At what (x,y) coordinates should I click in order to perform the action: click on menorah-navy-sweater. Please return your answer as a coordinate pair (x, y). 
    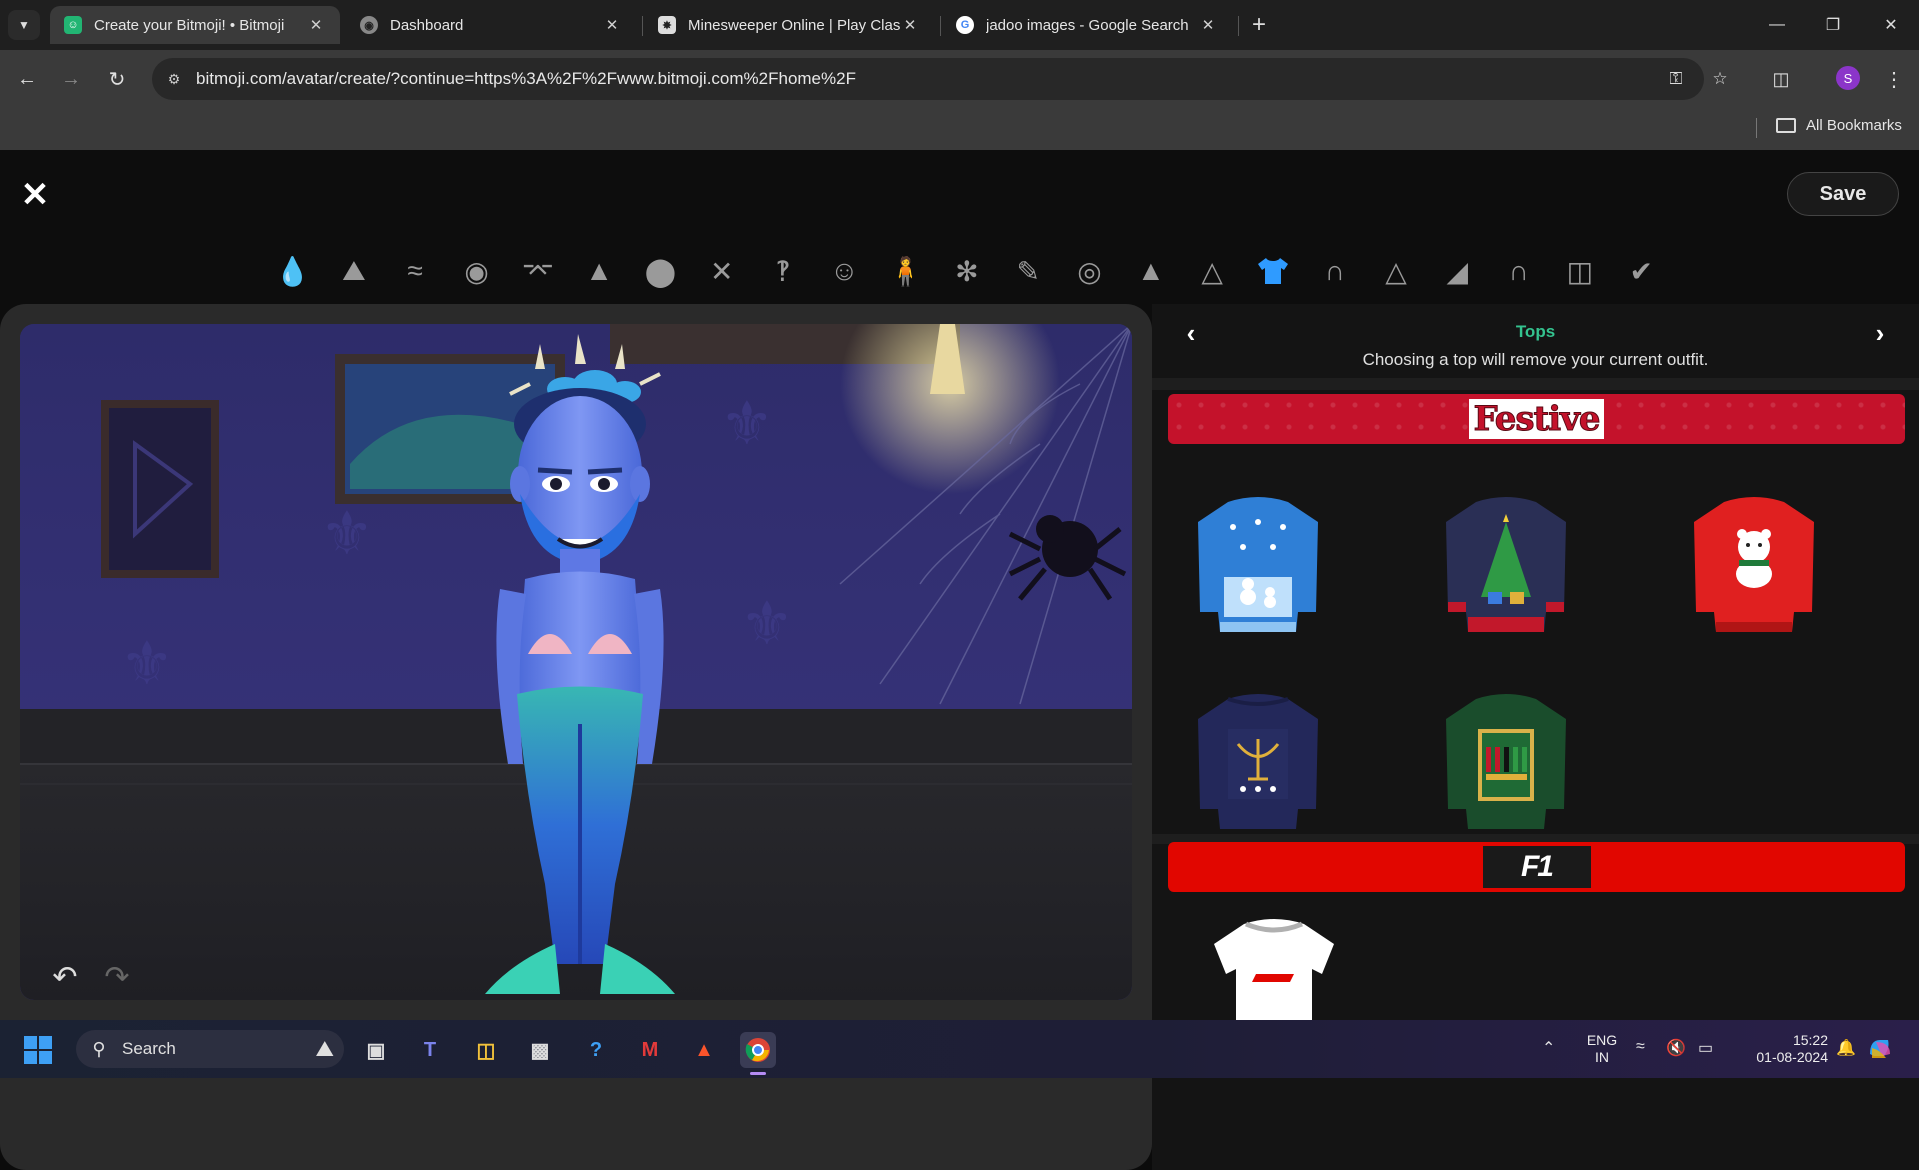
    Looking at the image, I should click on (1258, 764).